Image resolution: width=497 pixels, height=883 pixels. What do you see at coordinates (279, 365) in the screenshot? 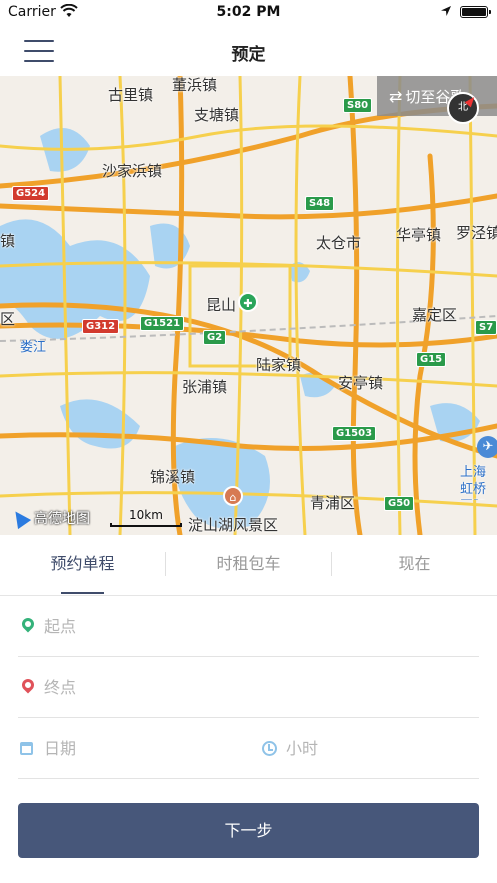
I see `map-place-label: 陆家镇` at bounding box center [279, 365].